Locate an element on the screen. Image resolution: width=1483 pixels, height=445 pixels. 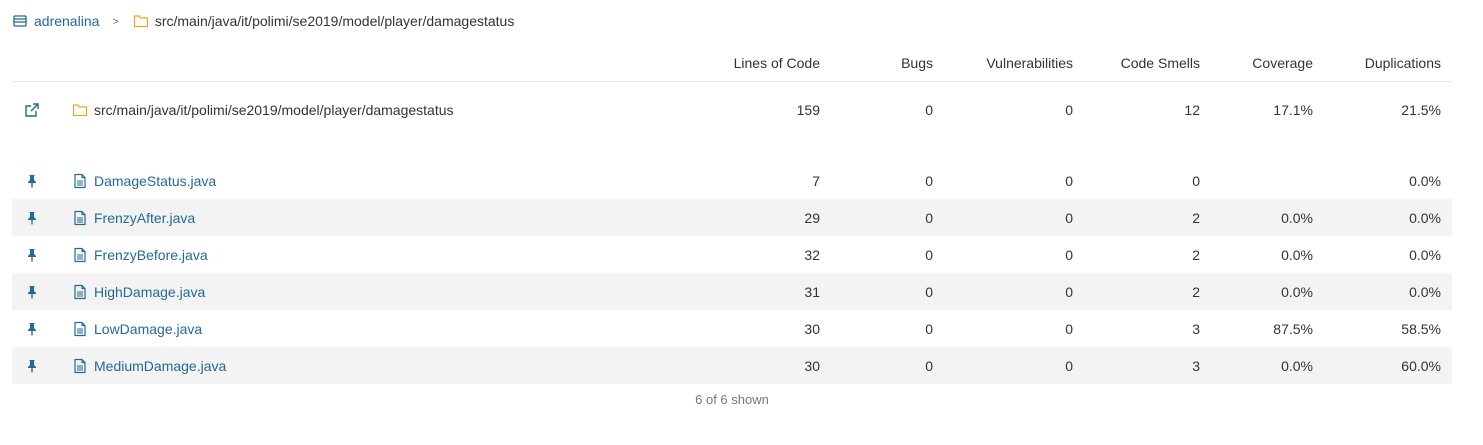
column-header-vulnerabilities: Vulnerabilities is located at coordinates (1010, 62).